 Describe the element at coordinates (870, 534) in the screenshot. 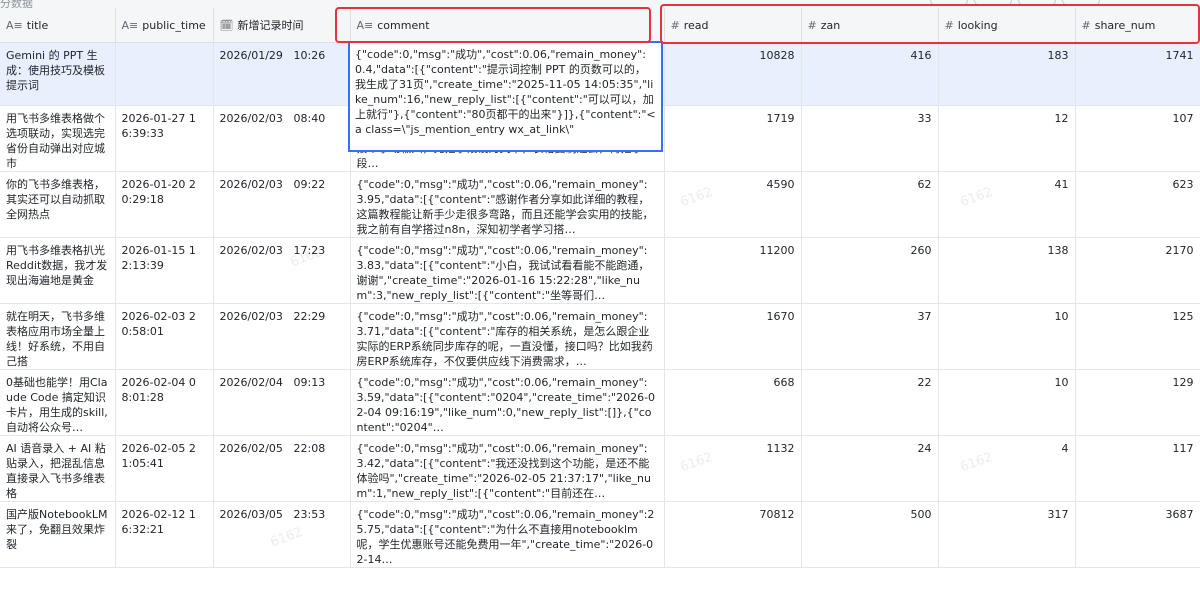

I see `cell-zan: 500` at that location.